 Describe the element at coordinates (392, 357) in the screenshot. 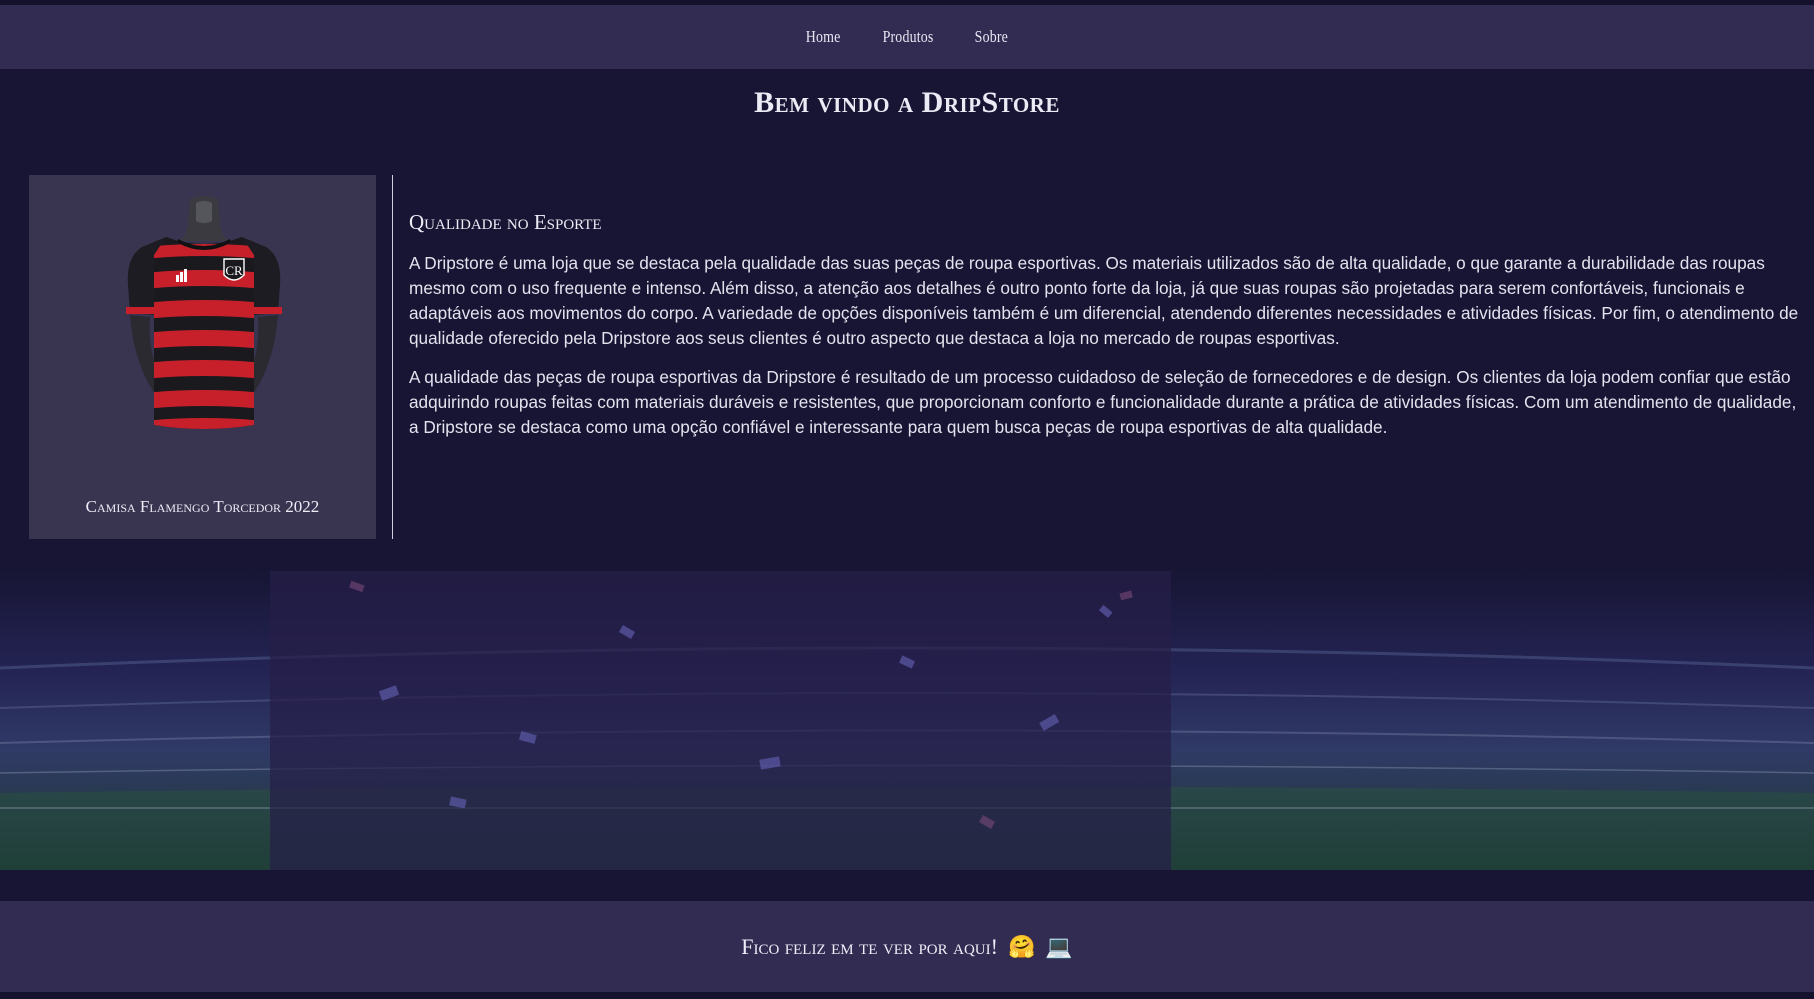

I see `vertical-divider` at that location.